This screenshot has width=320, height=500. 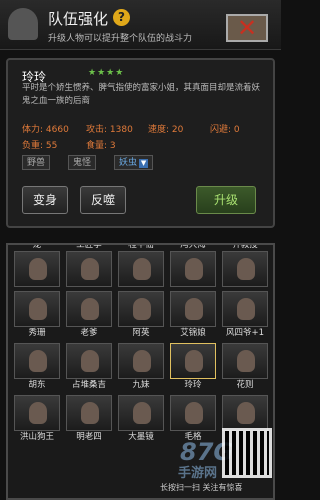 I want to click on roster-cell: 冯大海, so click(x=193, y=265).